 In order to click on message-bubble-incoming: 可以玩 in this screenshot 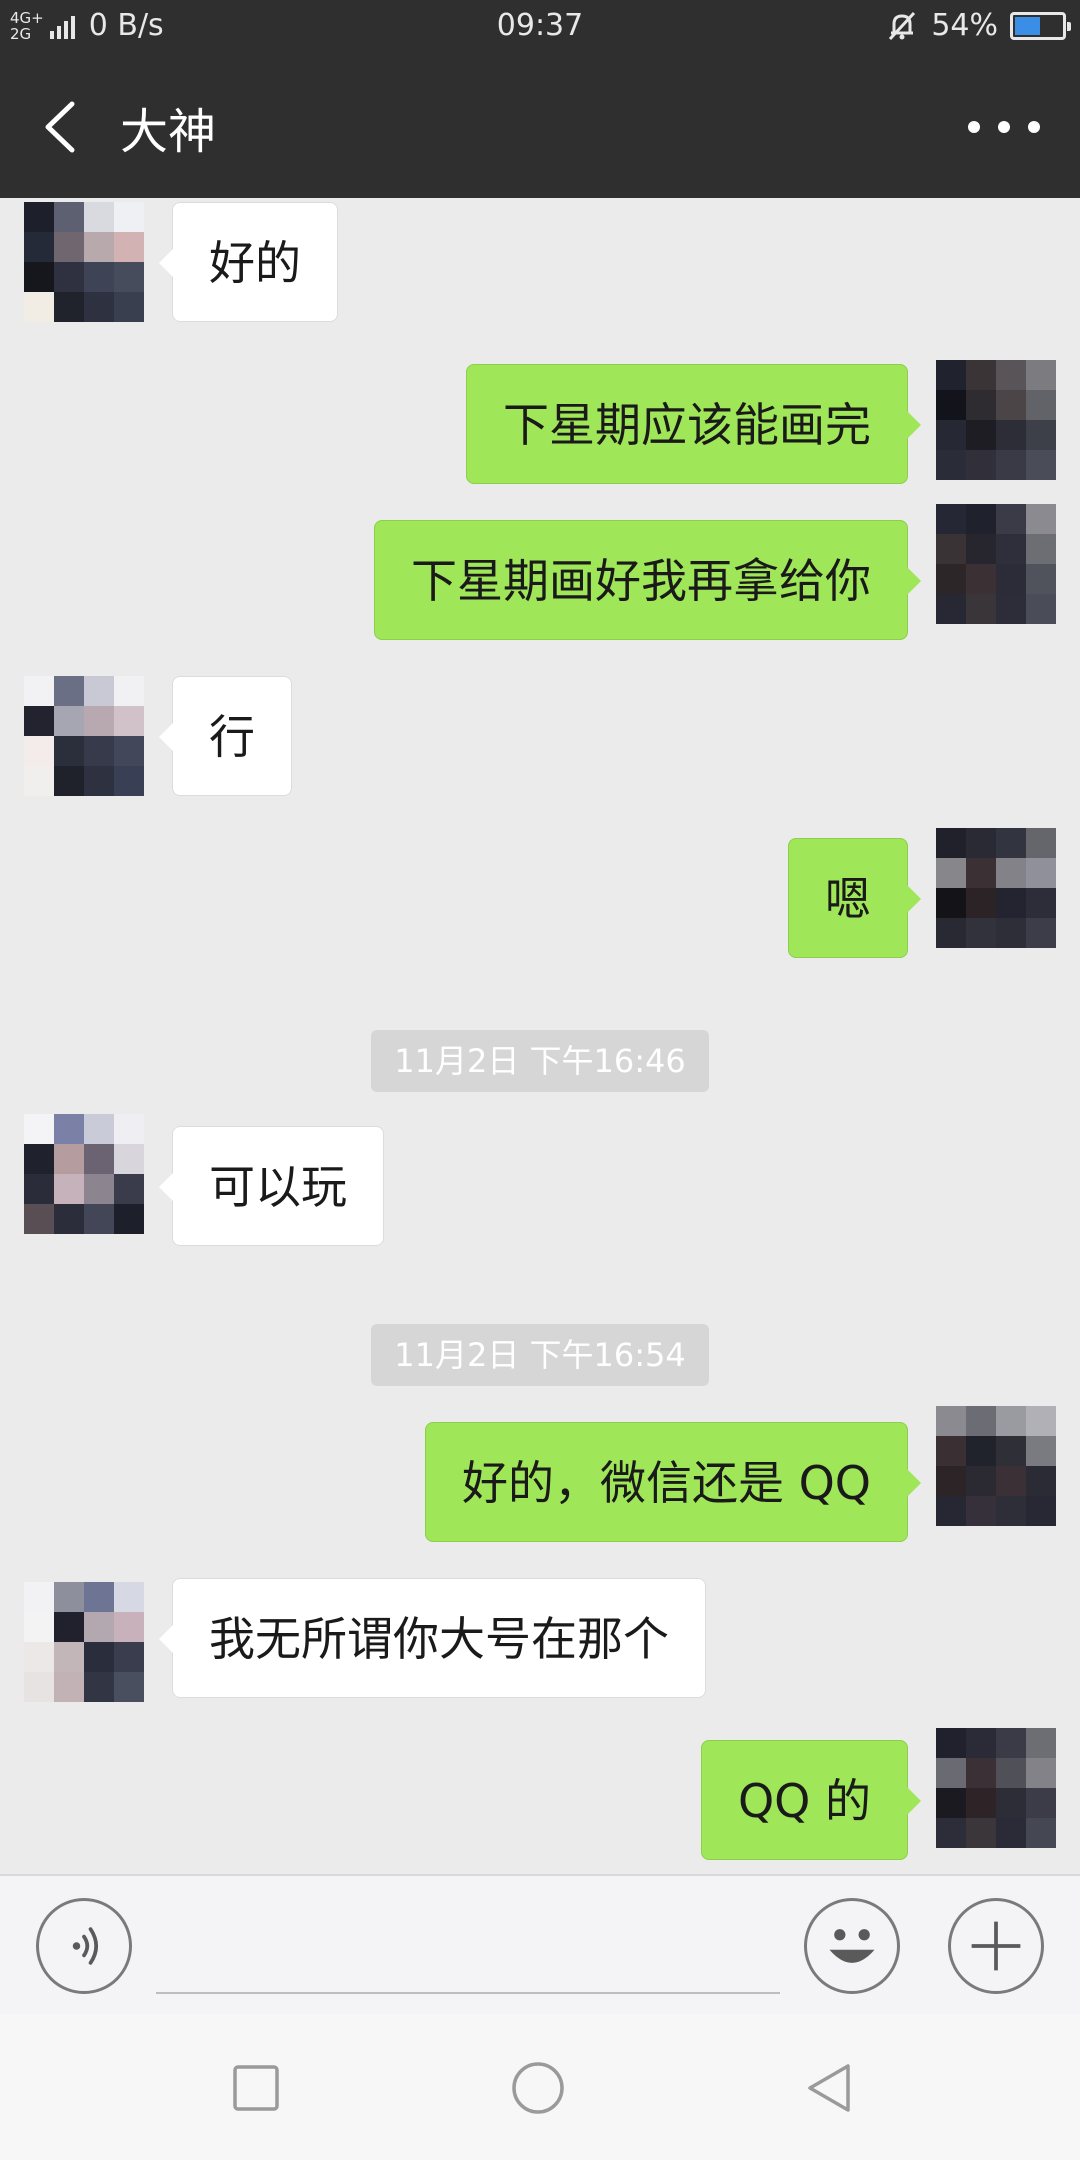, I will do `click(271, 1186)`.